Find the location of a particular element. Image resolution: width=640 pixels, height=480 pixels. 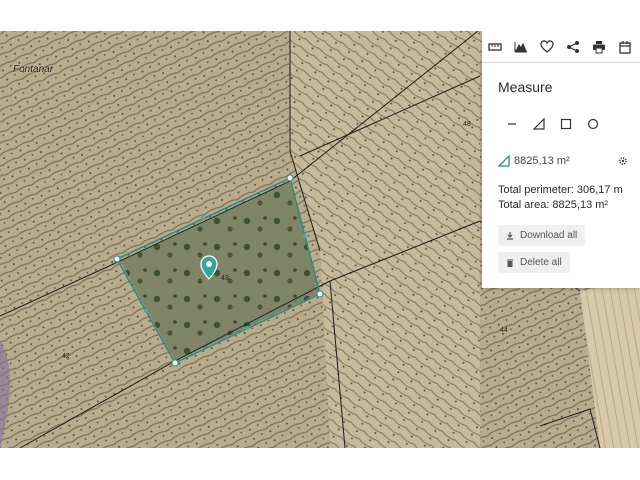

share-icon is located at coordinates (573, 47).